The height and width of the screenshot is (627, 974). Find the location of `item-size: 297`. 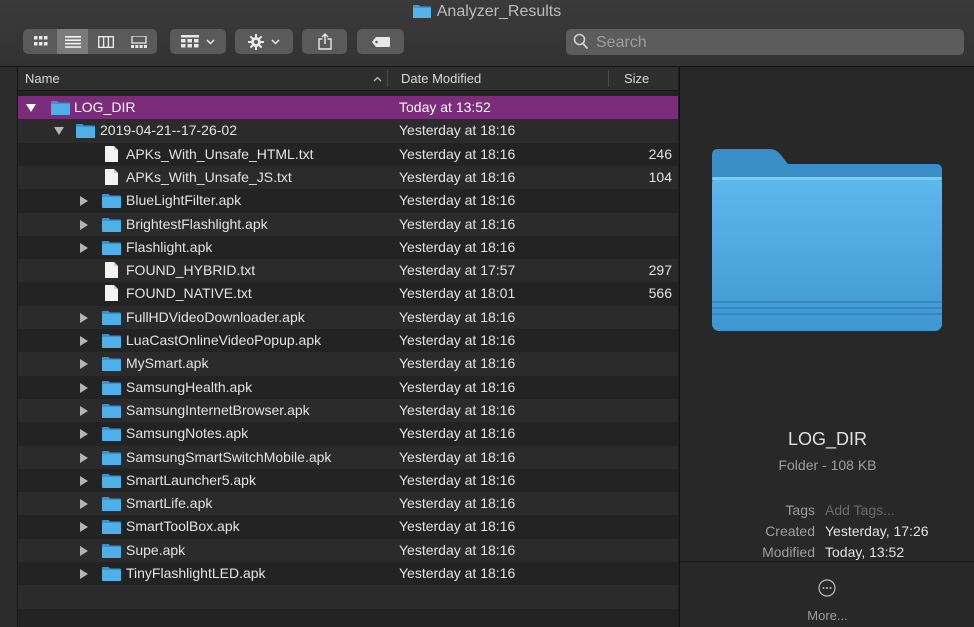

item-size: 297 is located at coordinates (660, 270).